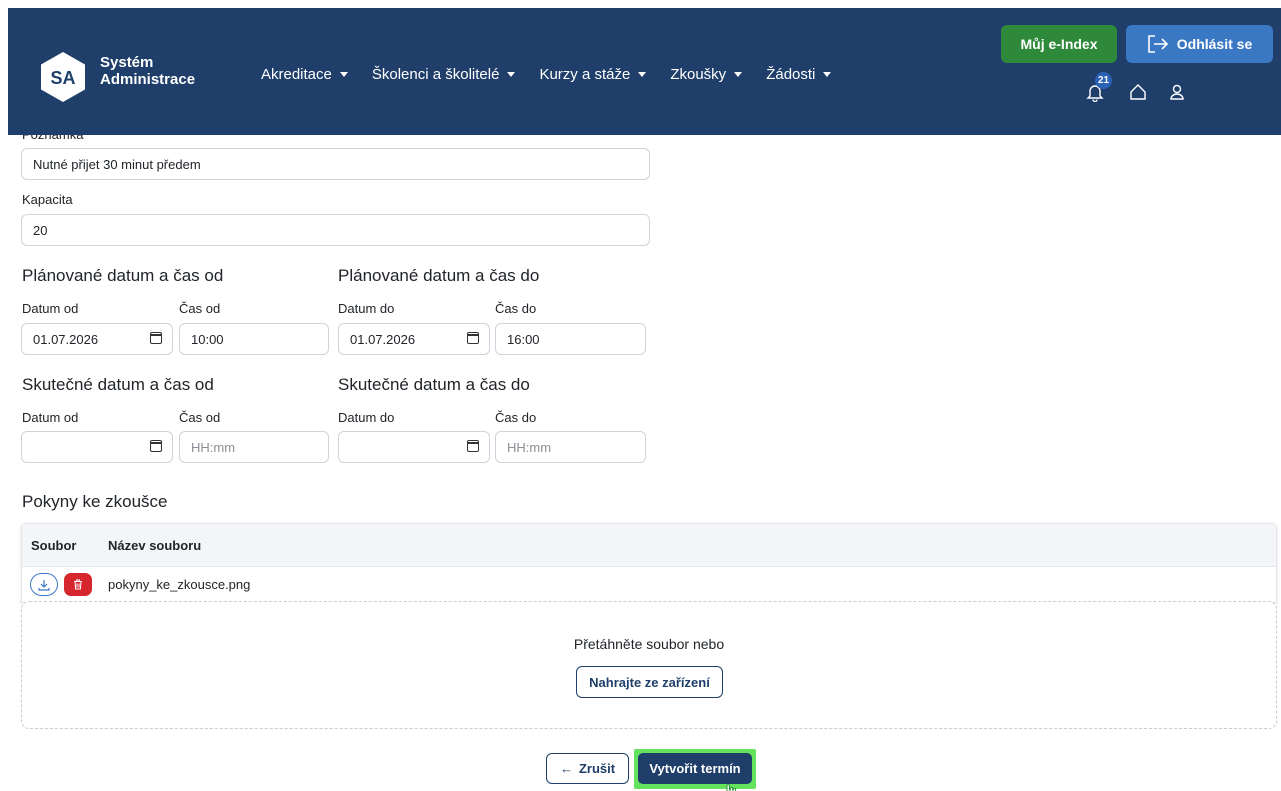 Image resolution: width=1281 pixels, height=791 pixels. What do you see at coordinates (695, 768) in the screenshot?
I see `create-term-button: Vytvořit termín` at bounding box center [695, 768].